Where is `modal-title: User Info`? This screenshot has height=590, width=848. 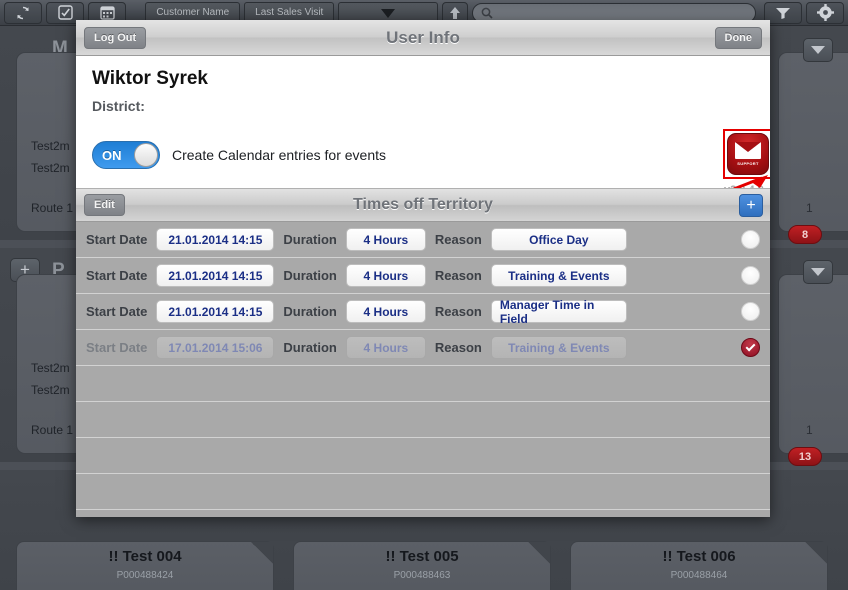
modal-title: User Info is located at coordinates (423, 37).